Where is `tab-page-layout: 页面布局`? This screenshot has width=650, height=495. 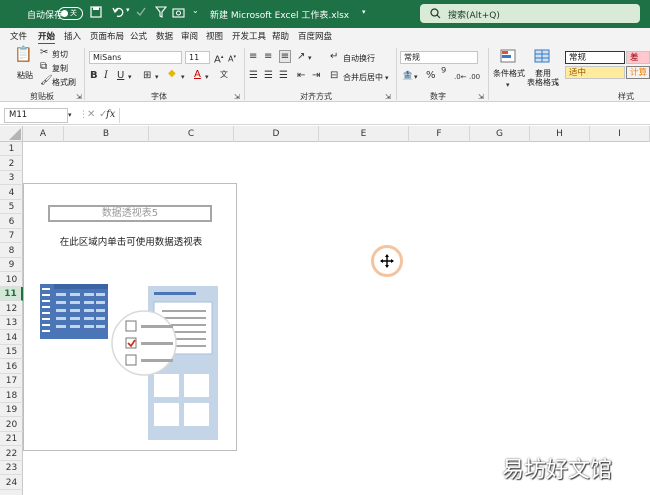
tab-page-layout: 页面布局 is located at coordinates (107, 36).